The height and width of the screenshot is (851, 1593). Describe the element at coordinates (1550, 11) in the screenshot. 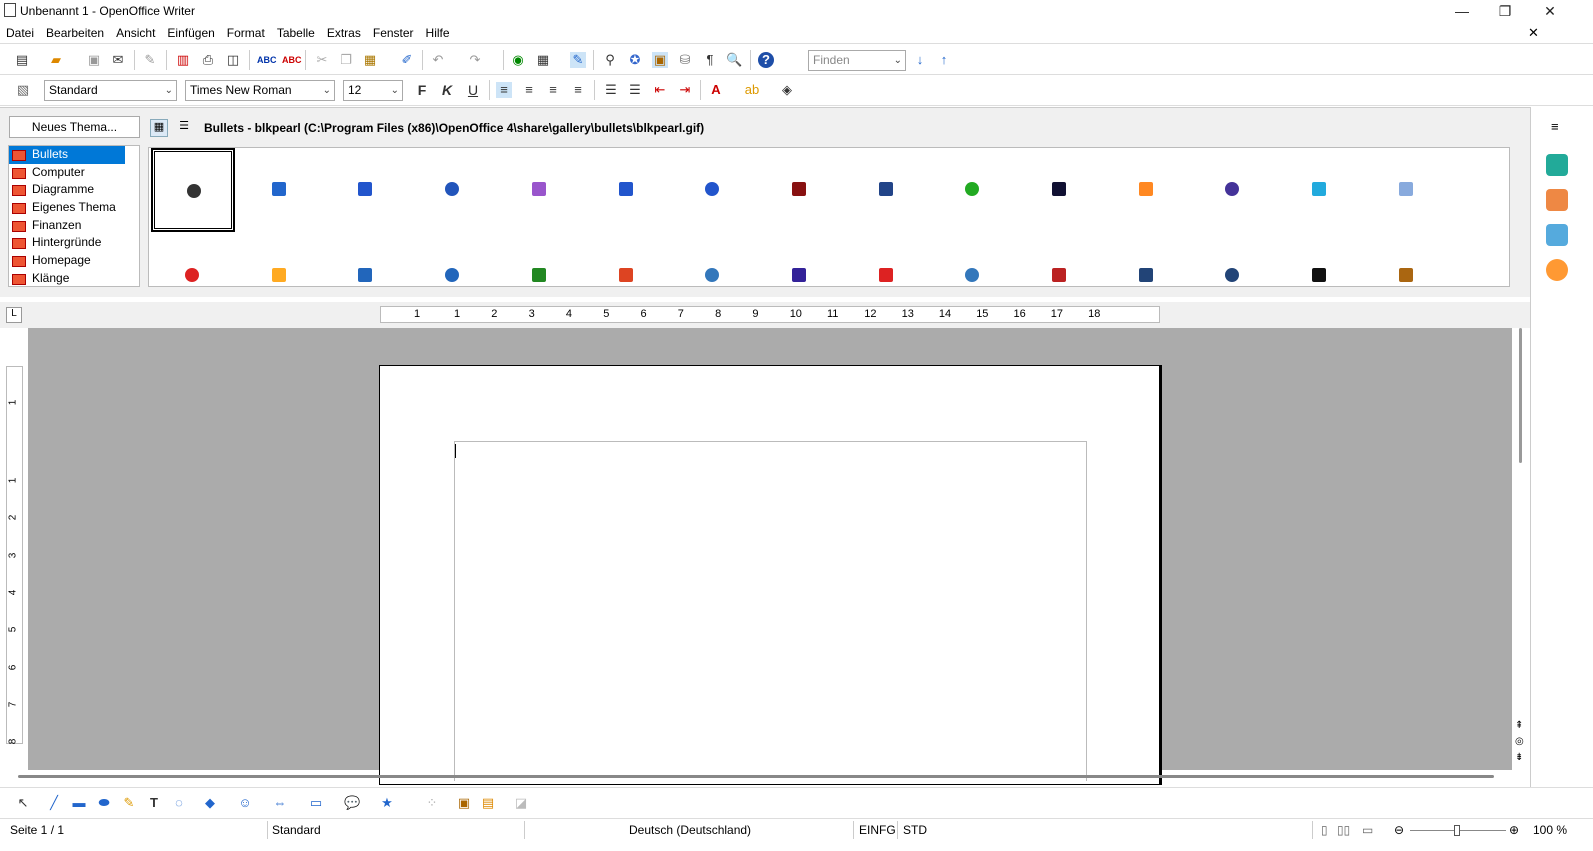

I see `close-button: ✕` at that location.